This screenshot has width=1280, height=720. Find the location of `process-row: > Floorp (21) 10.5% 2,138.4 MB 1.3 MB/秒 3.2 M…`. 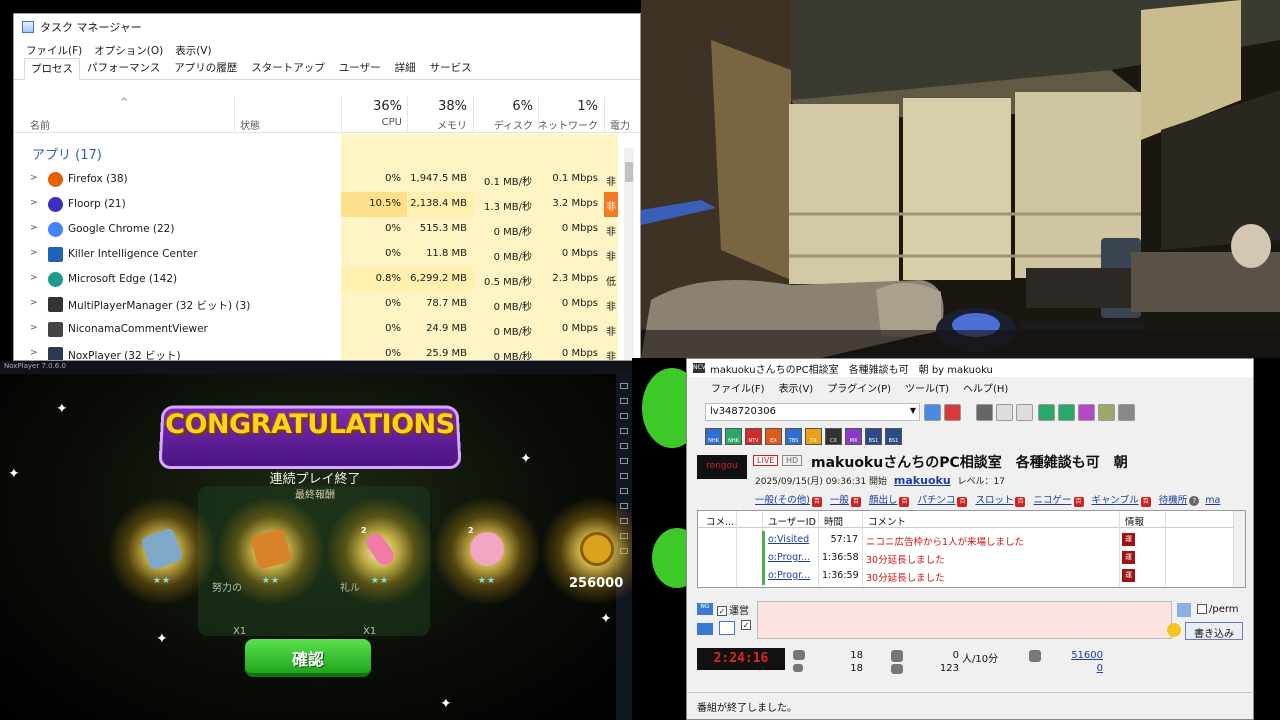

process-row: > Floorp (21) 10.5% 2,138.4 MB 1.3 MB/秒 3.2 M… is located at coordinates (316, 204).